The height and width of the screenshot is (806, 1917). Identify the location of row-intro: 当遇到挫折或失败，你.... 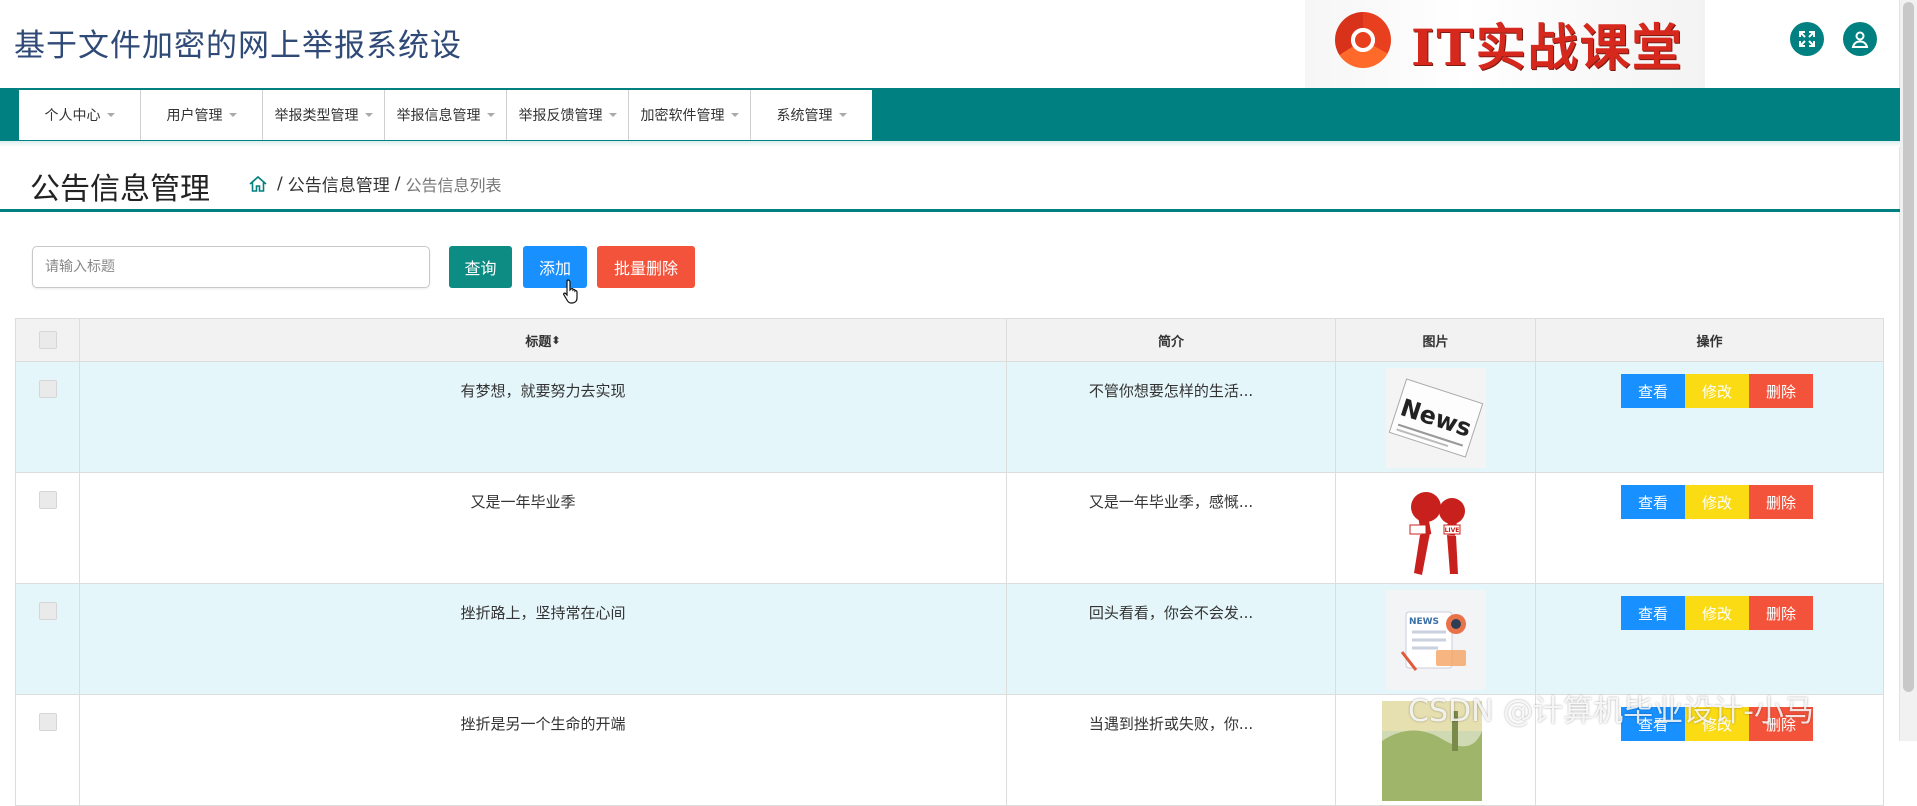
(1171, 724).